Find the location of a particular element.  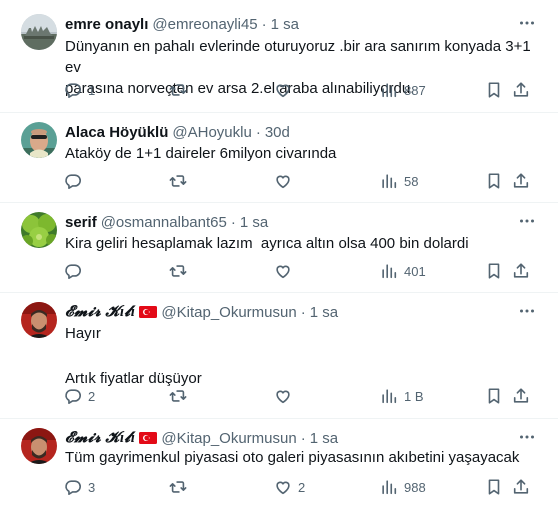

tweet-text: Hayır Artık fiyatlar düşüyor is located at coordinates (301, 356).